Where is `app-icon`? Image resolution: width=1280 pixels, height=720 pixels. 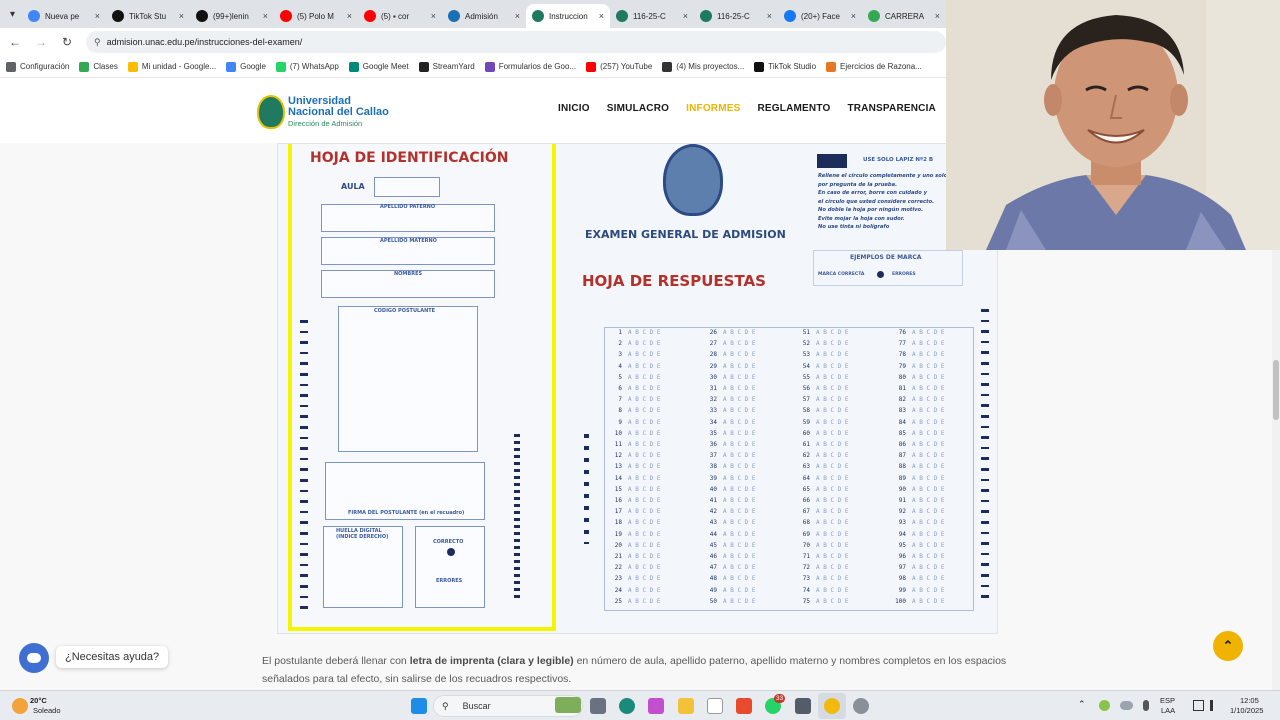
app-icon is located at coordinates (803, 706).